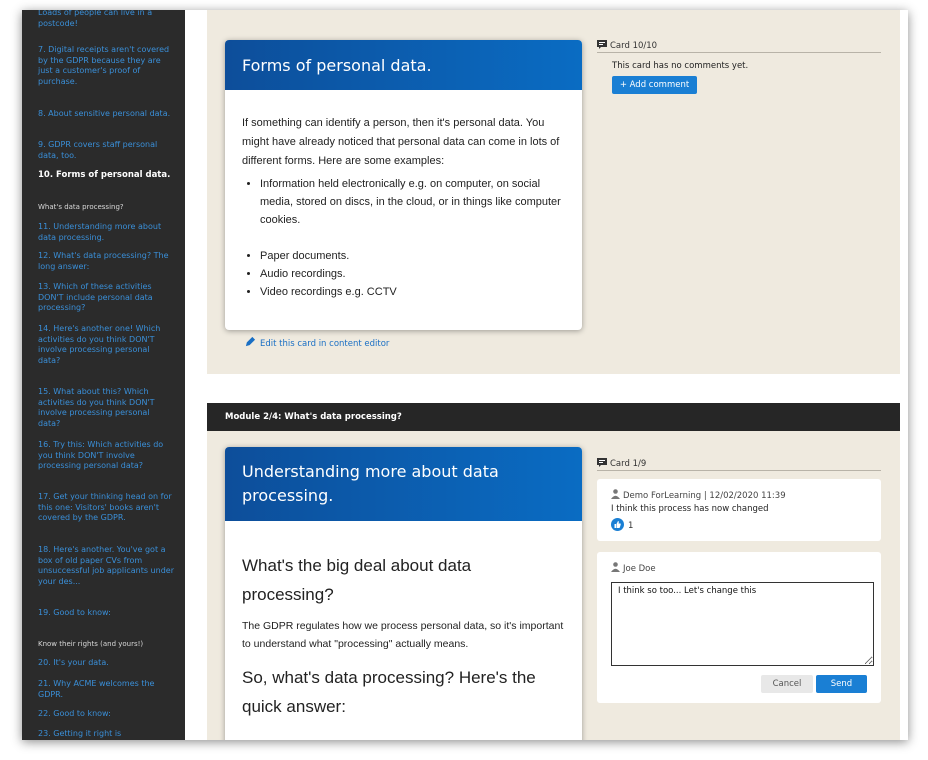 The width and height of the screenshot is (928, 760). I want to click on card-counter: Card 10/10, so click(627, 45).